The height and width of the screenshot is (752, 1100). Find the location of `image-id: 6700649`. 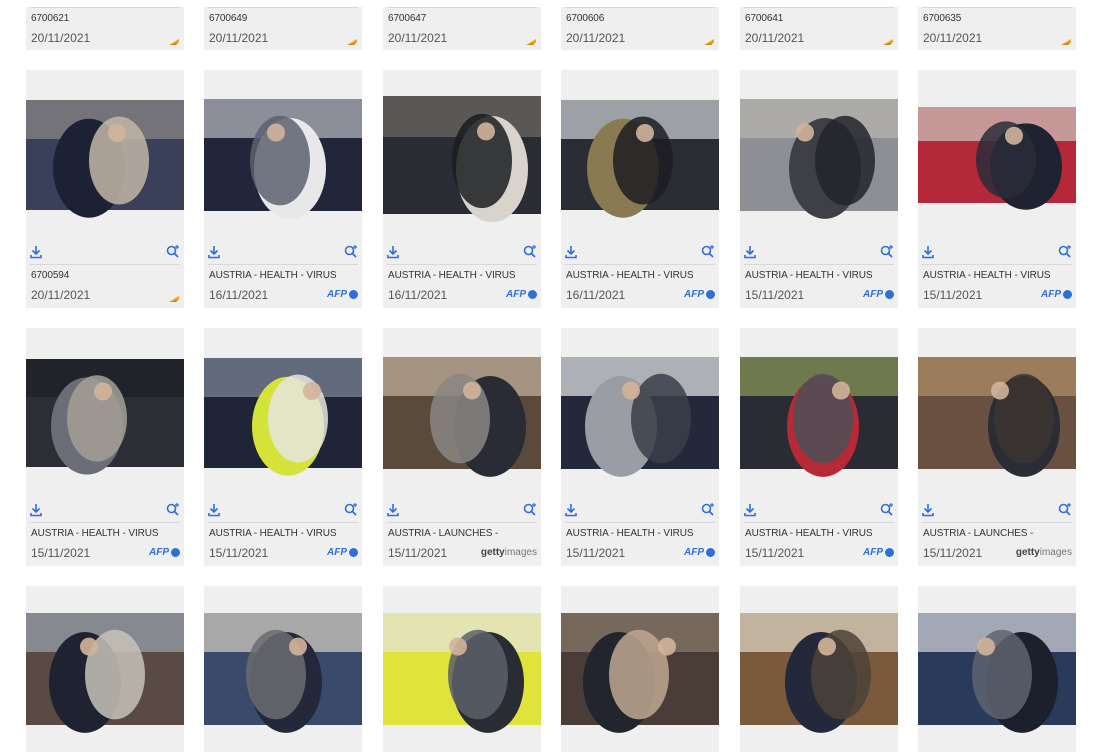

image-id: 6700649 is located at coordinates (228, 18).